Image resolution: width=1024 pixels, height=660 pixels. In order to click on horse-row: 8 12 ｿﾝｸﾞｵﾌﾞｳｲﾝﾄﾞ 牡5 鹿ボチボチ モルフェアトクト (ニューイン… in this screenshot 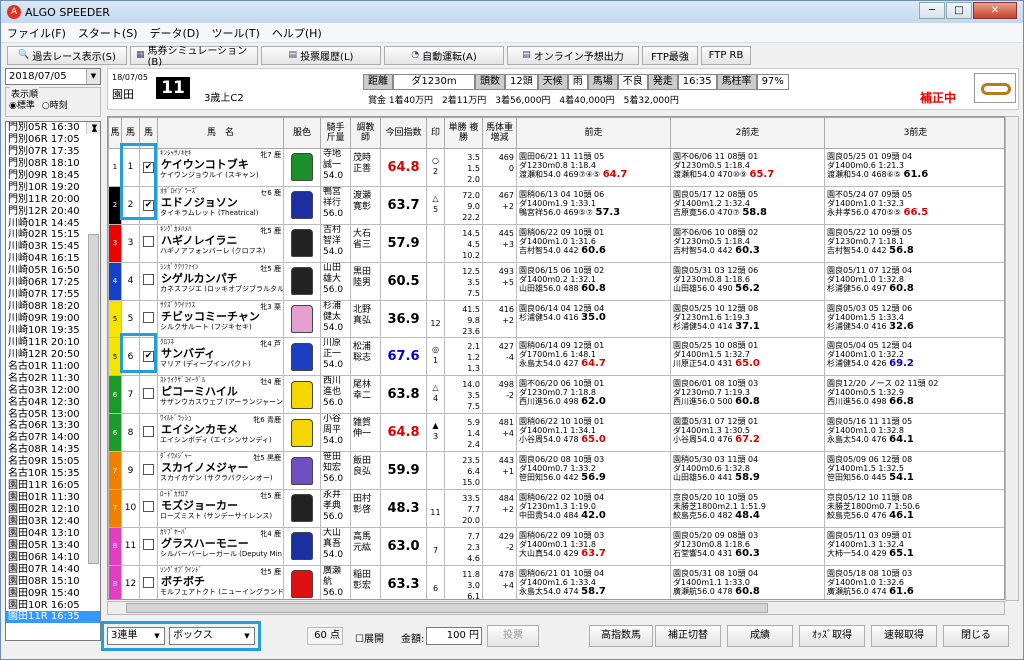, I will do `click(556, 581)`.